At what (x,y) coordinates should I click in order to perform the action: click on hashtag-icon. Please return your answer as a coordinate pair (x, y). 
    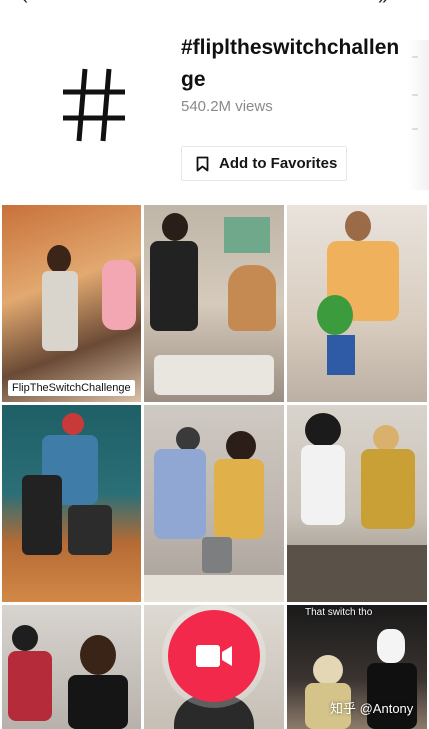
    Looking at the image, I should click on (93, 105).